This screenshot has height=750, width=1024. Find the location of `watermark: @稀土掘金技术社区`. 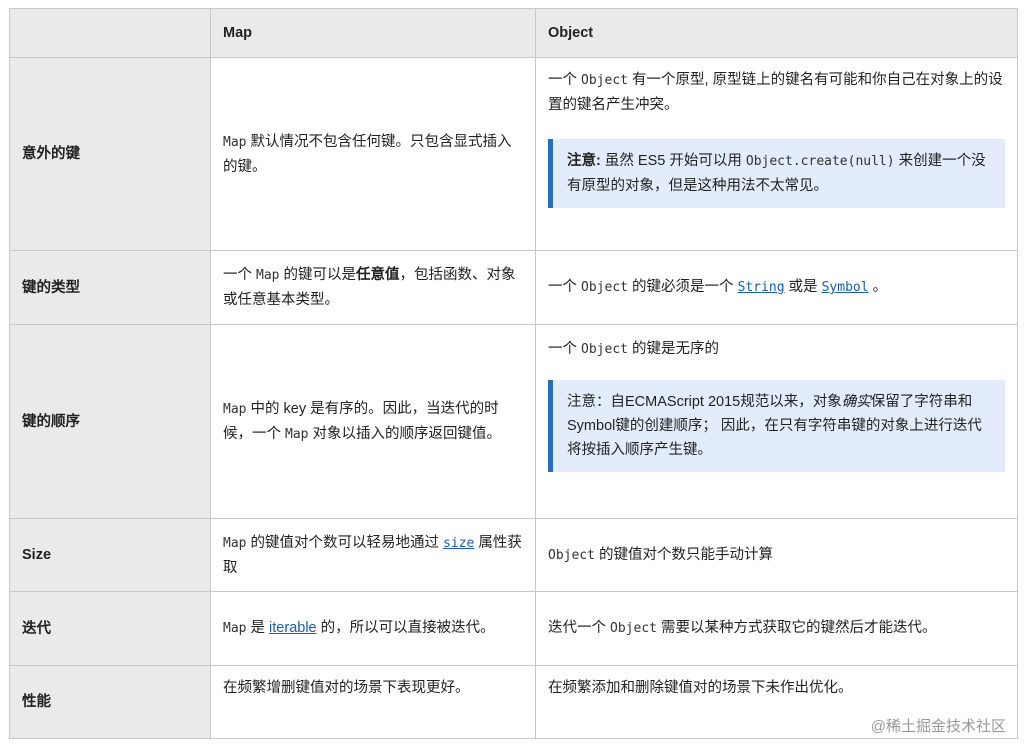

watermark: @稀土掘金技术社区 is located at coordinates (938, 726).